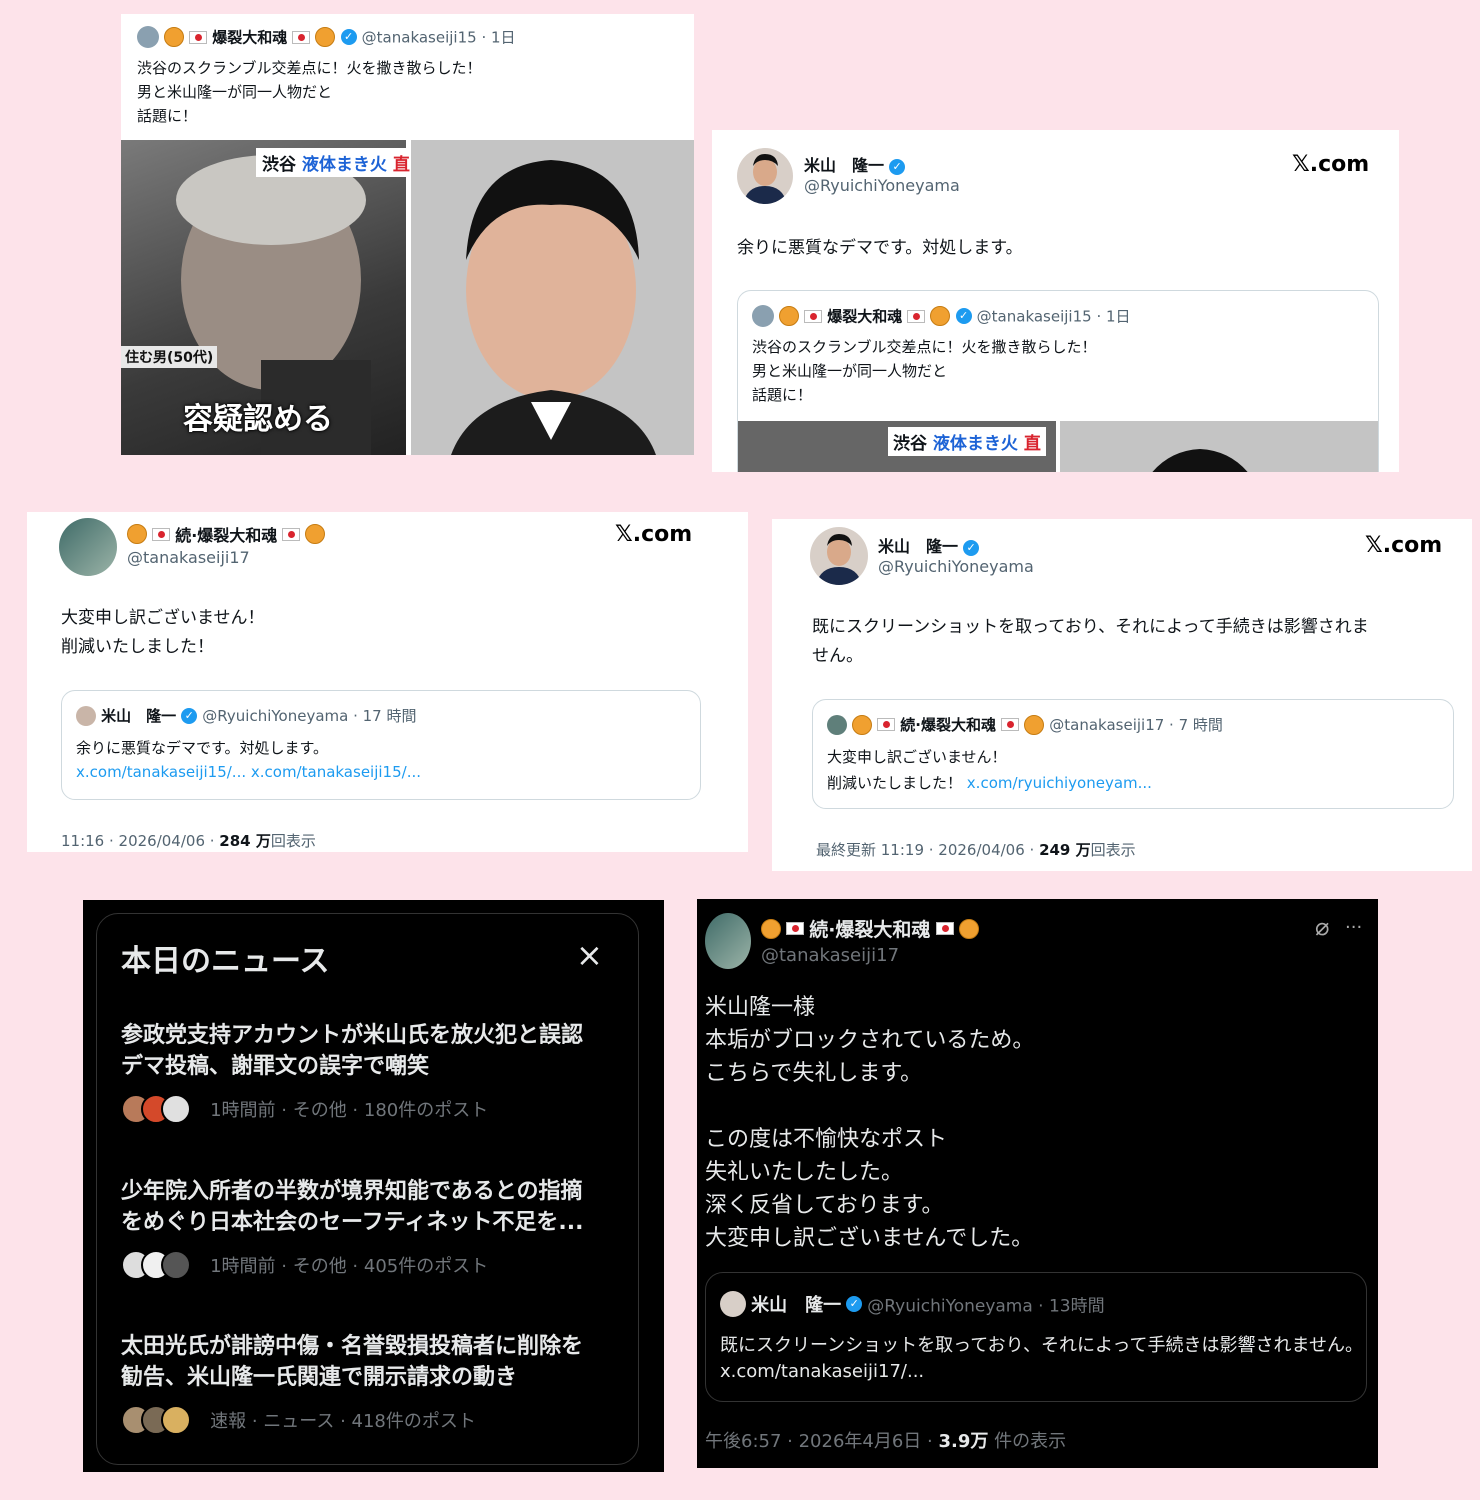 Image resolution: width=1480 pixels, height=1500 pixels. Describe the element at coordinates (1041, 1345) in the screenshot. I see `quote-text: 既にスクリーンショットを取っており、それによって手続きは影響されません。` at that location.